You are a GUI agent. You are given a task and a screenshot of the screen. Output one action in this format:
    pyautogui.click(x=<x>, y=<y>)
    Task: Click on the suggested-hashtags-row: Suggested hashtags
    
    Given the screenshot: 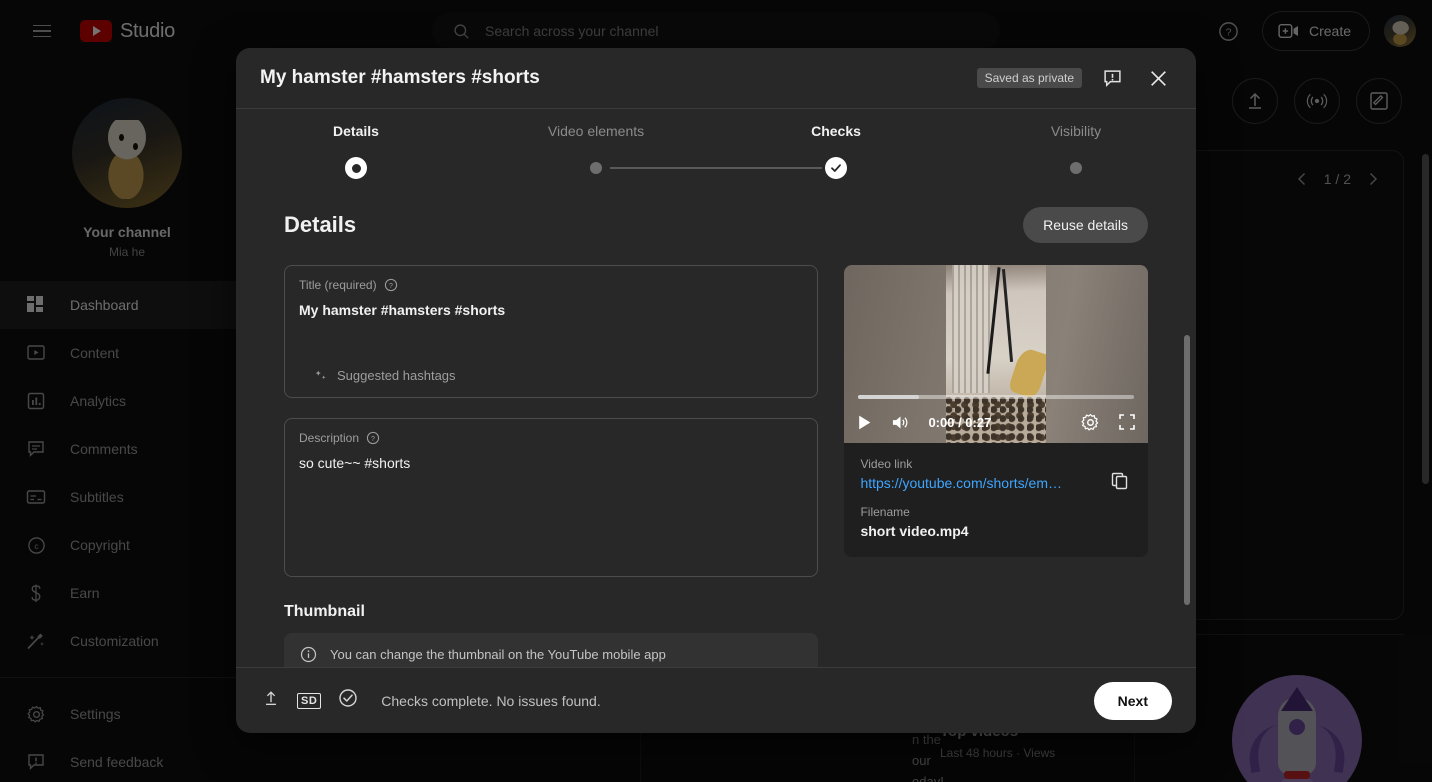 What is the action you would take?
    pyautogui.click(x=384, y=375)
    